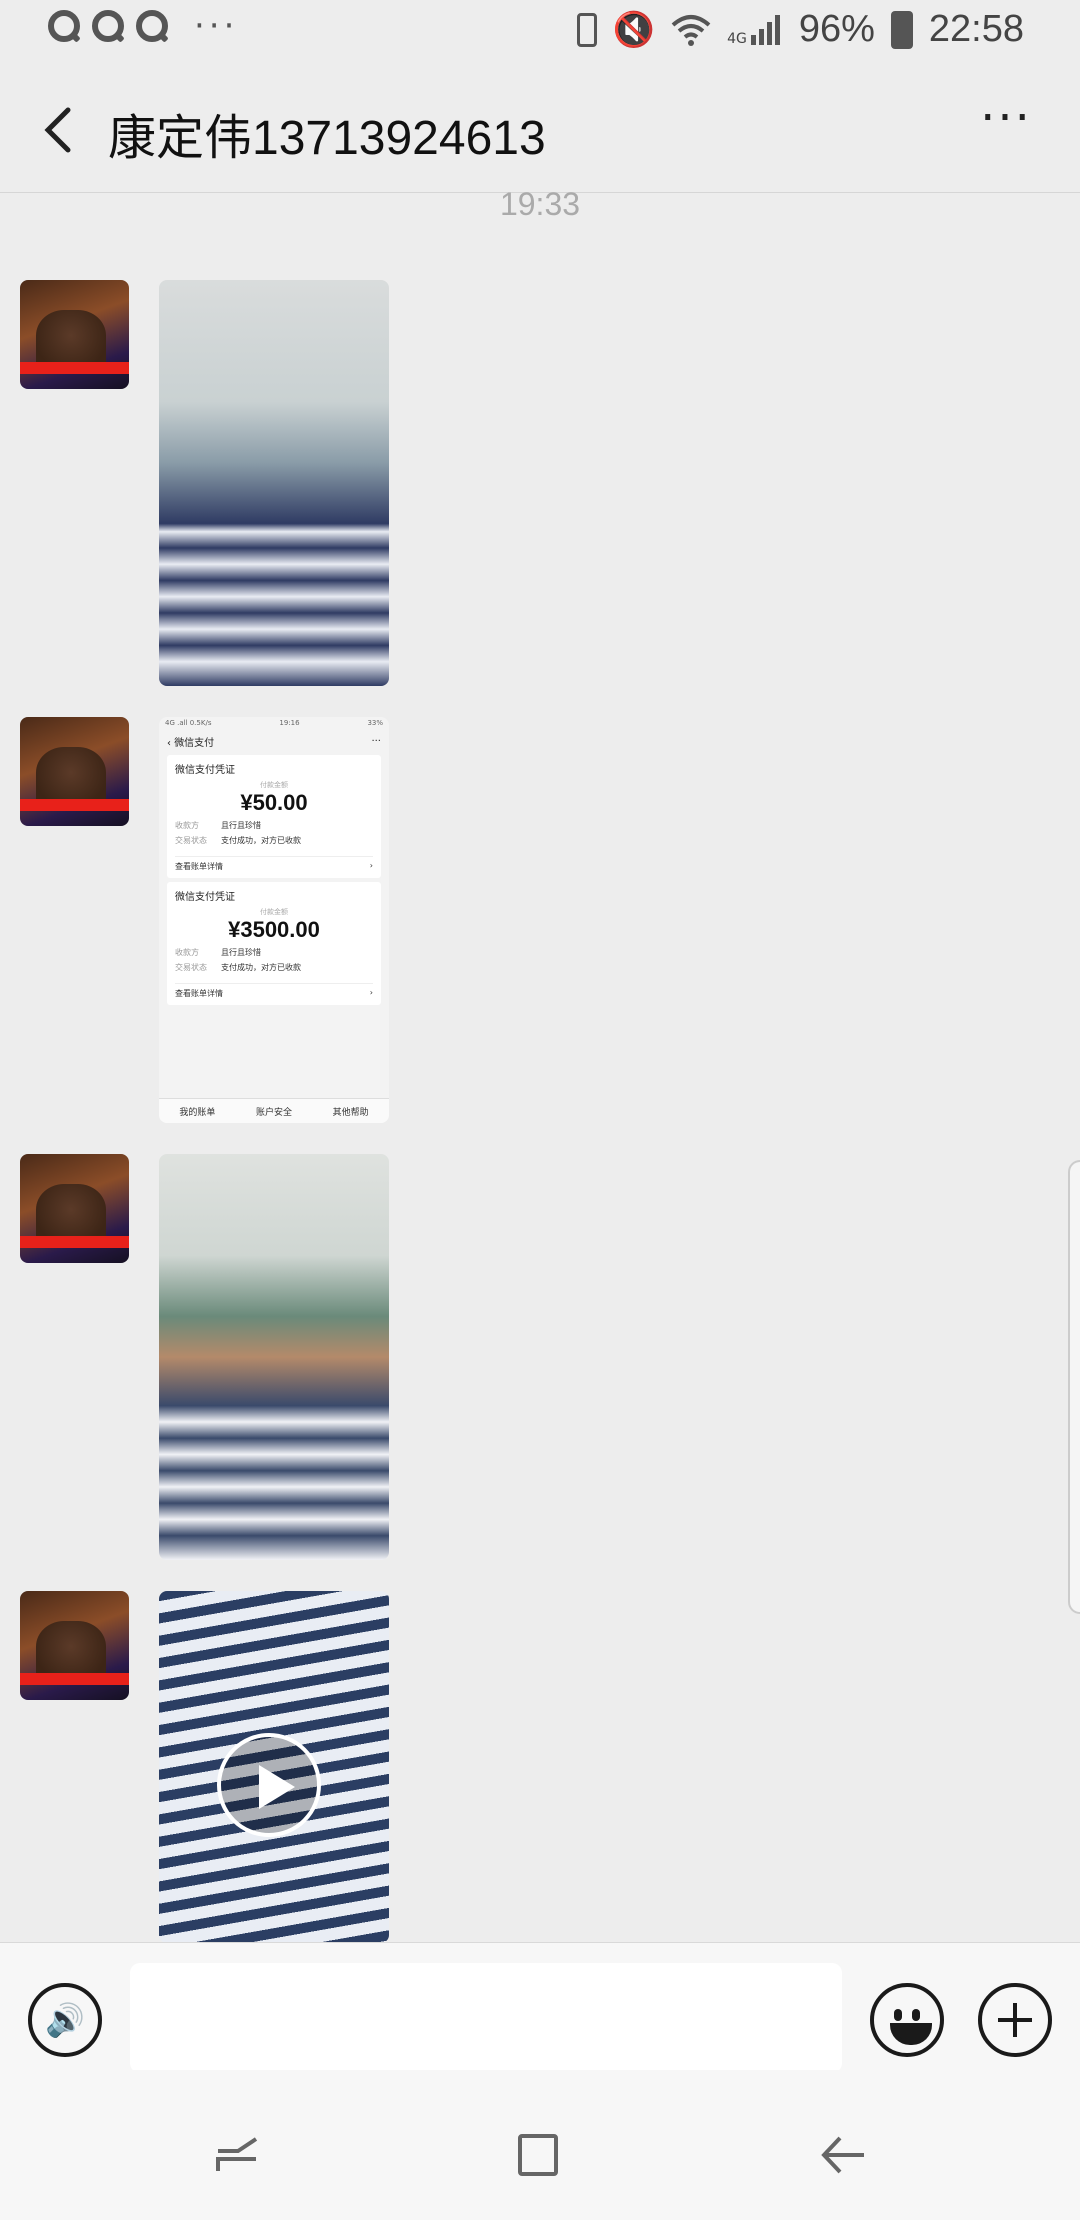  I want to click on wifi-icon, so click(691, 30).